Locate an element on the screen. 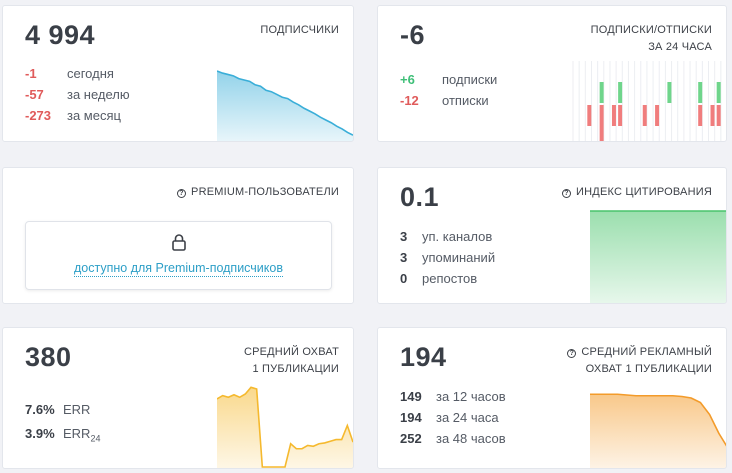 Image resolution: width=732 pixels, height=473 pixels. avg-reach-sparkline is located at coordinates (285, 427).